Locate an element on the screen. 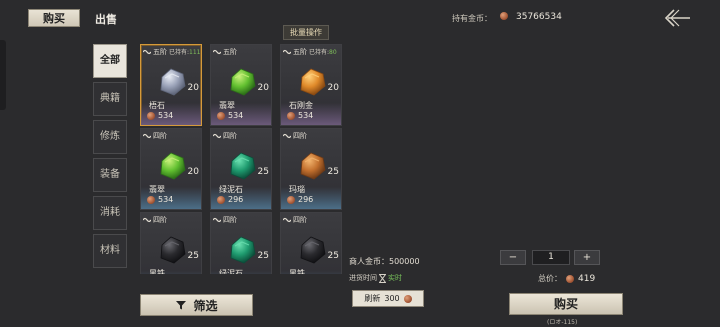 This screenshot has width=720, height=327. category-tab: 典籍 is located at coordinates (110, 99).